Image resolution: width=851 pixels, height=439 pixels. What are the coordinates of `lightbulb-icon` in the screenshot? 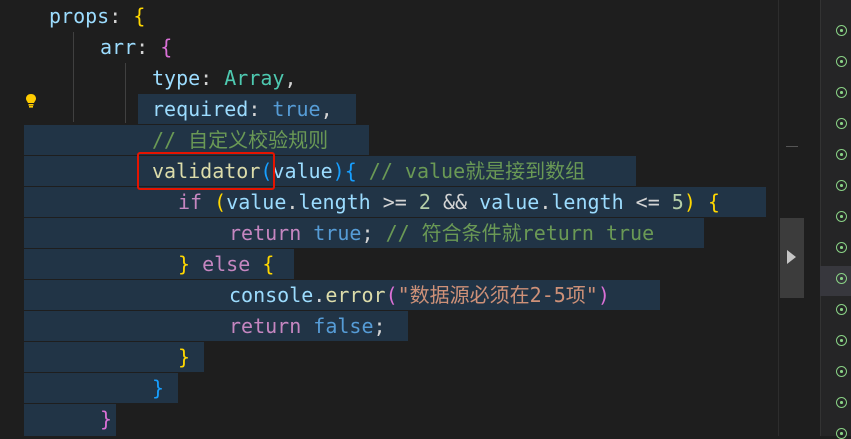 It's located at (31, 101).